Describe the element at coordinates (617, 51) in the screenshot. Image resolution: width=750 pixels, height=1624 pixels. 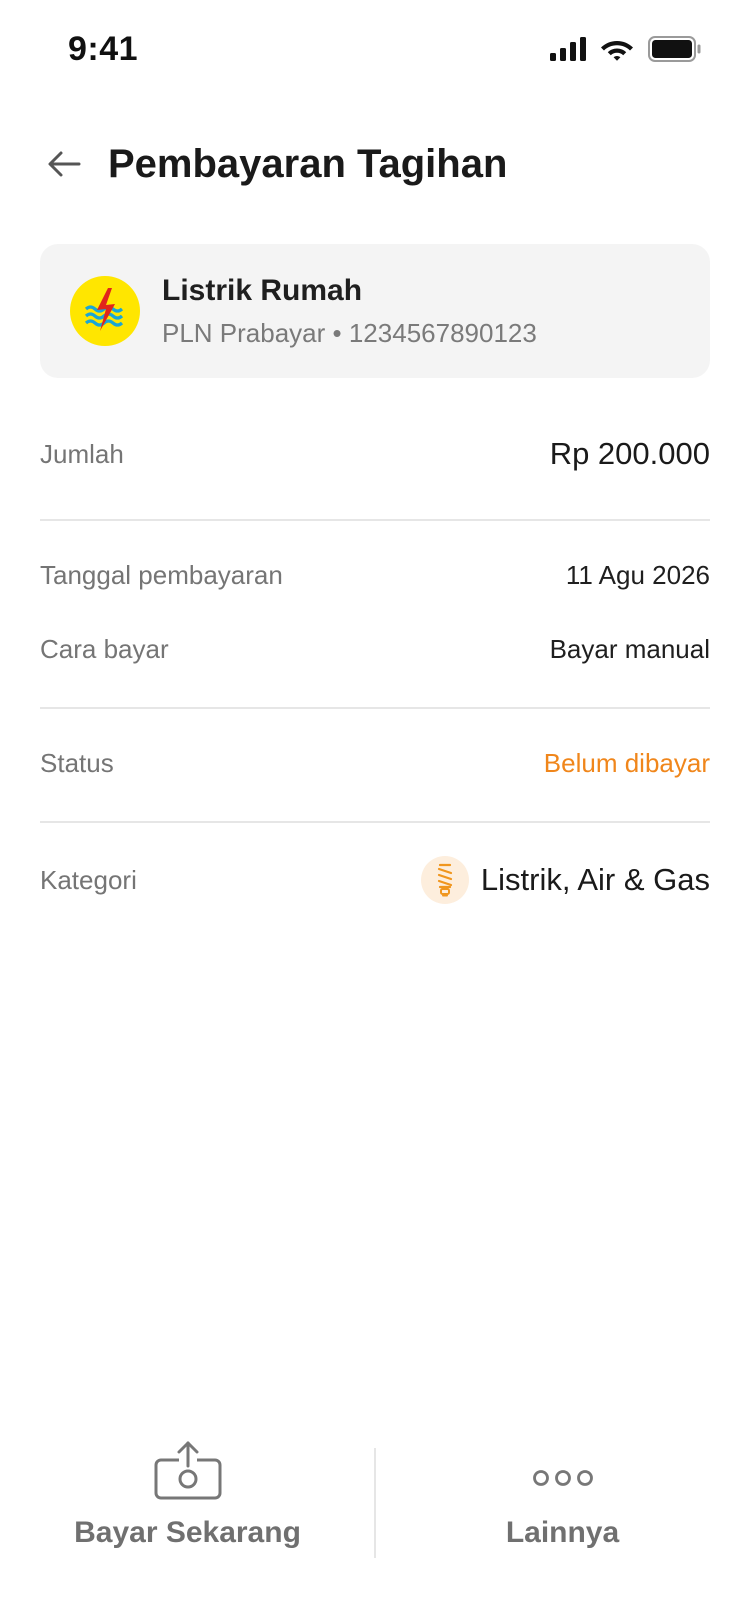
I see `wifi-icon` at that location.